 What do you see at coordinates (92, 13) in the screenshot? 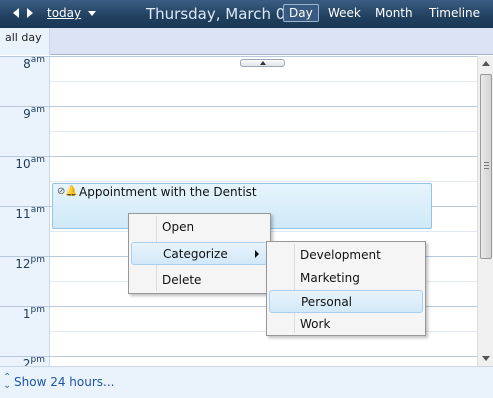
I see `today-dropdown-icon` at bounding box center [92, 13].